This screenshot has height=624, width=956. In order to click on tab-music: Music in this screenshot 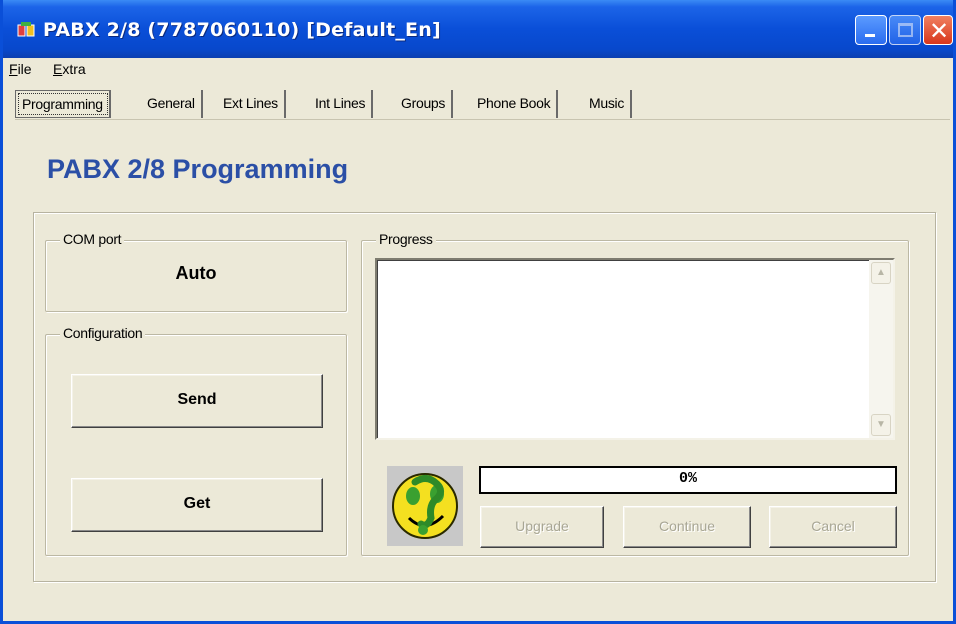, I will do `click(608, 104)`.